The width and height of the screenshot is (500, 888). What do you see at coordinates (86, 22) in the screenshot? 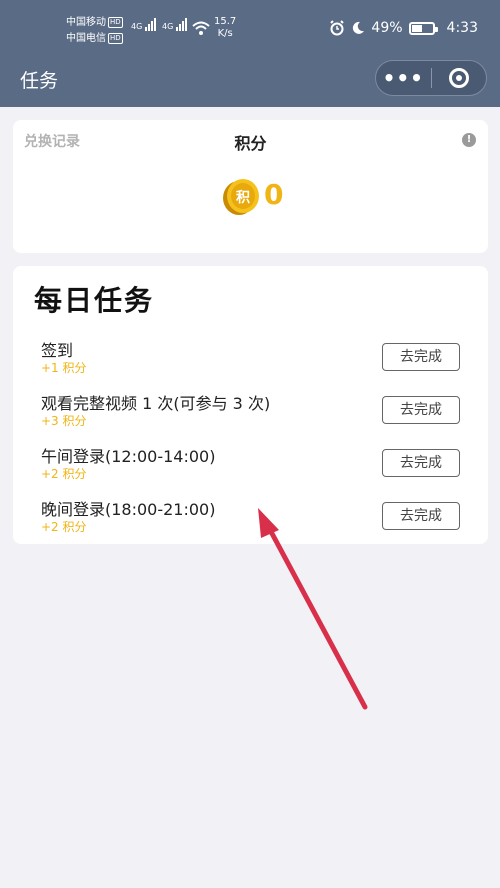
I see `carrier-1: 中国移动` at bounding box center [86, 22].